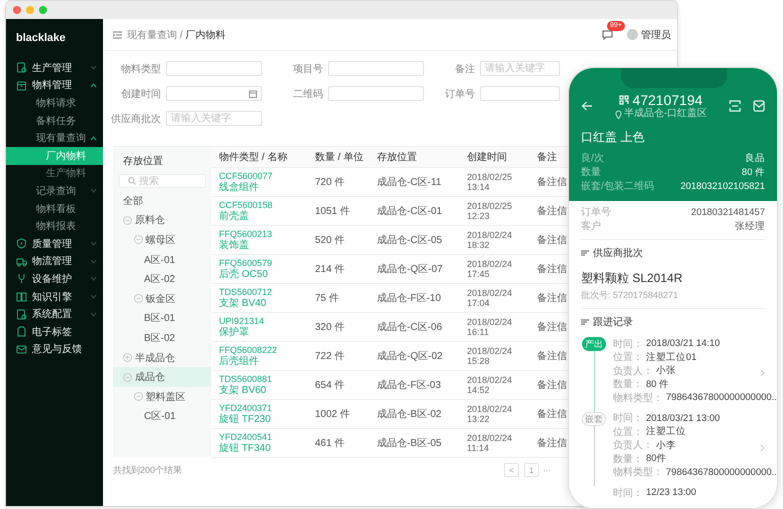 The height and width of the screenshot is (509, 783). Describe the element at coordinates (30, 10) in the screenshot. I see `minimize-dot` at that location.